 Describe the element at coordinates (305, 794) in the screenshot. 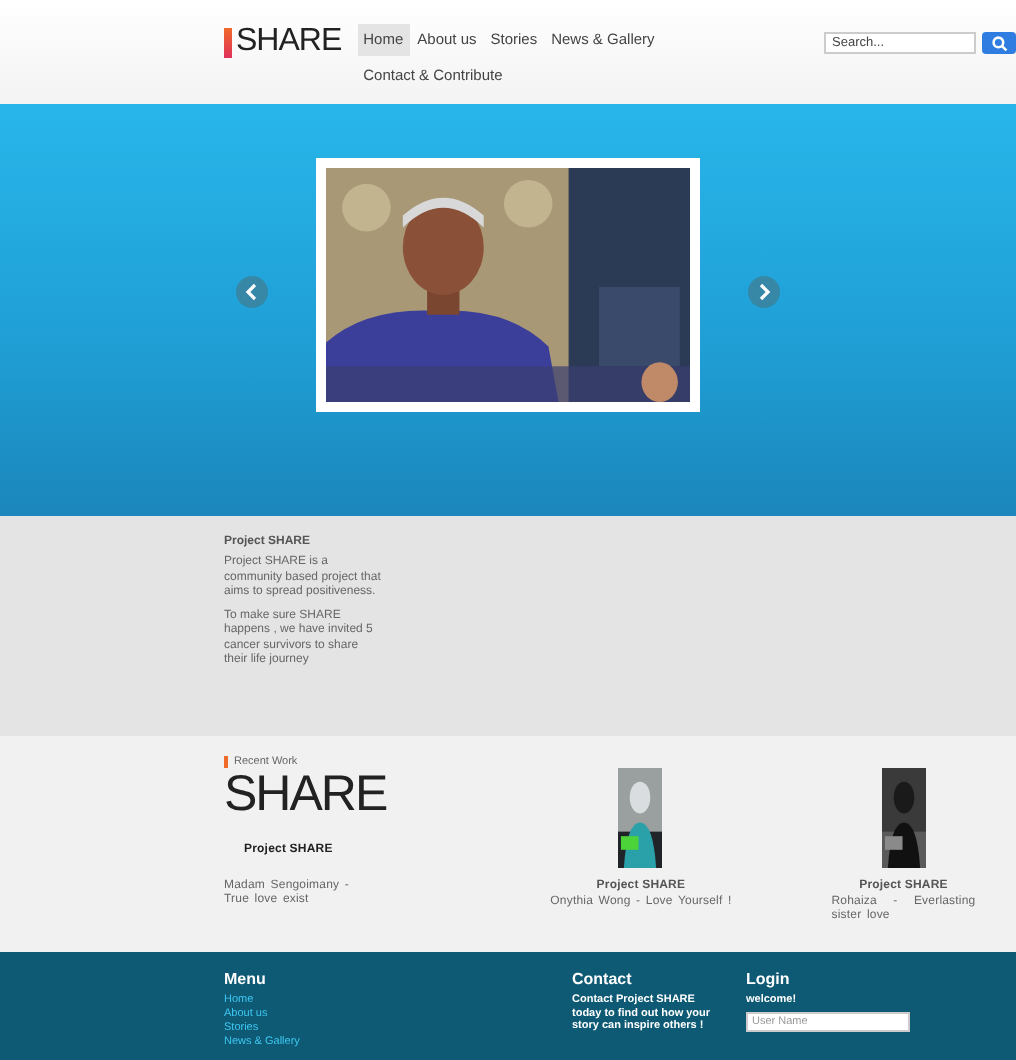

I see `share-logo: SHARE` at that location.